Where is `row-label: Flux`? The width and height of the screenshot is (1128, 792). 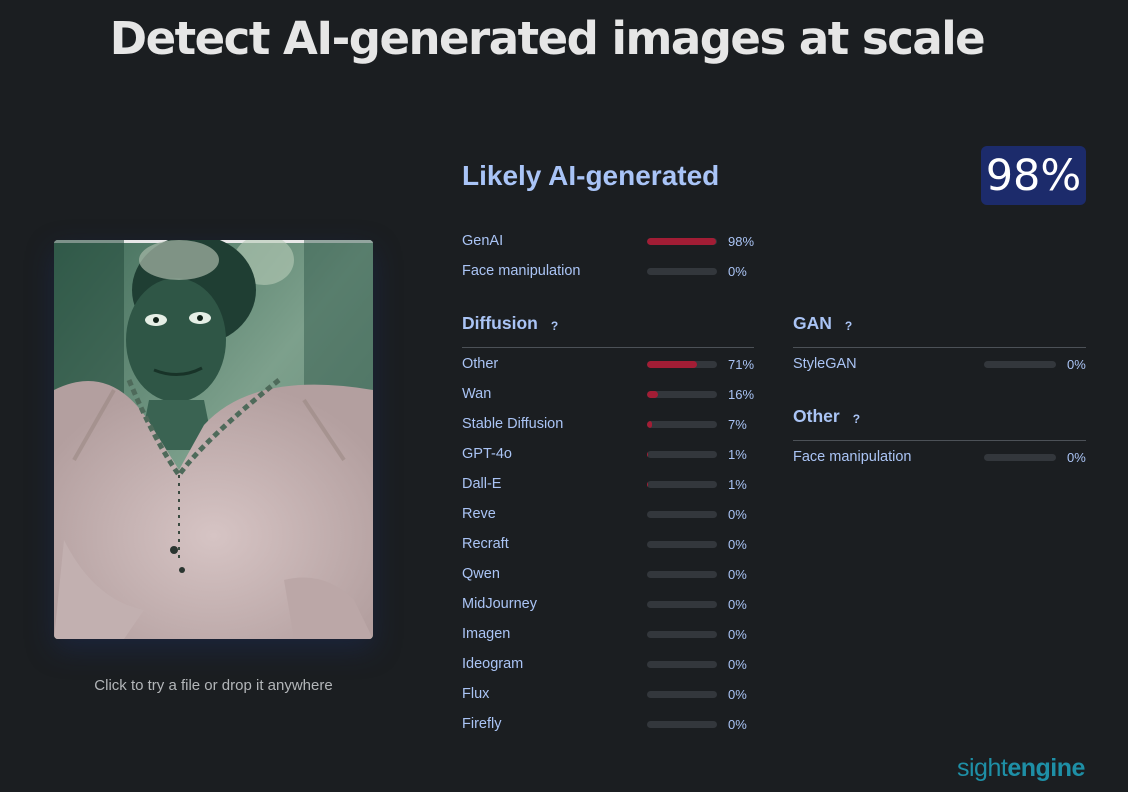
row-label: Flux is located at coordinates (476, 694).